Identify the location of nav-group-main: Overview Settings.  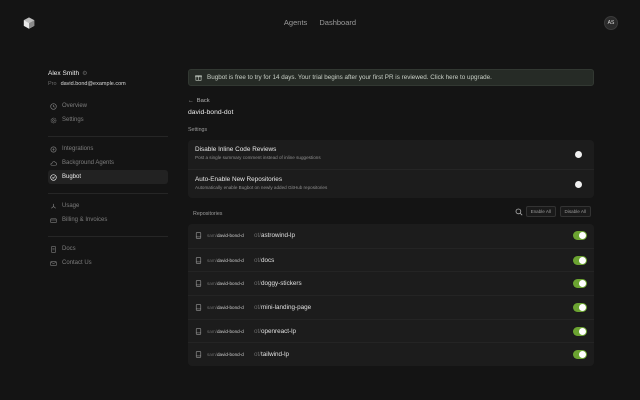
(108, 113).